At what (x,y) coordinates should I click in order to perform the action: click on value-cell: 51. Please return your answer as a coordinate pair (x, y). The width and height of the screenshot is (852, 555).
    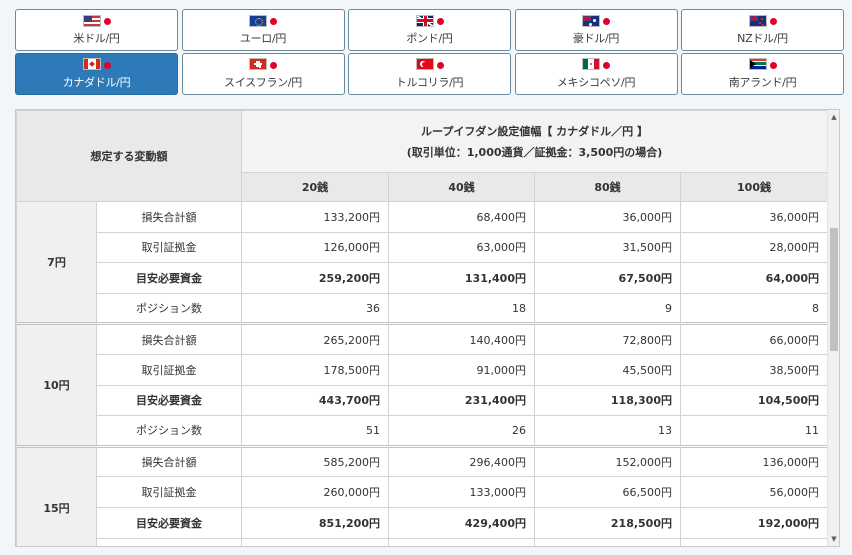
    Looking at the image, I should click on (315, 431).